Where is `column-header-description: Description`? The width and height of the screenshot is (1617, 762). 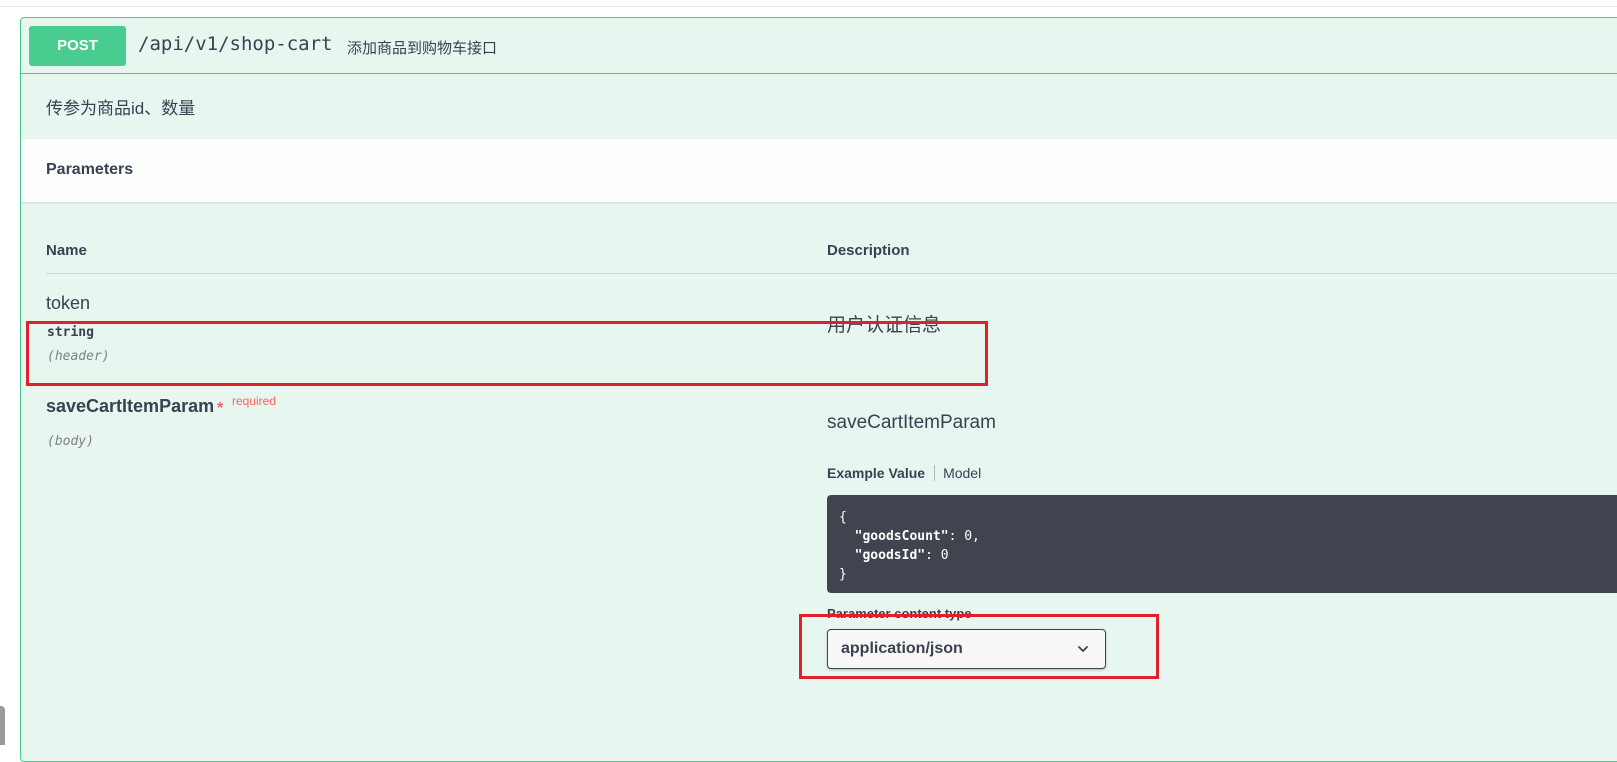
column-header-description: Description is located at coordinates (868, 250).